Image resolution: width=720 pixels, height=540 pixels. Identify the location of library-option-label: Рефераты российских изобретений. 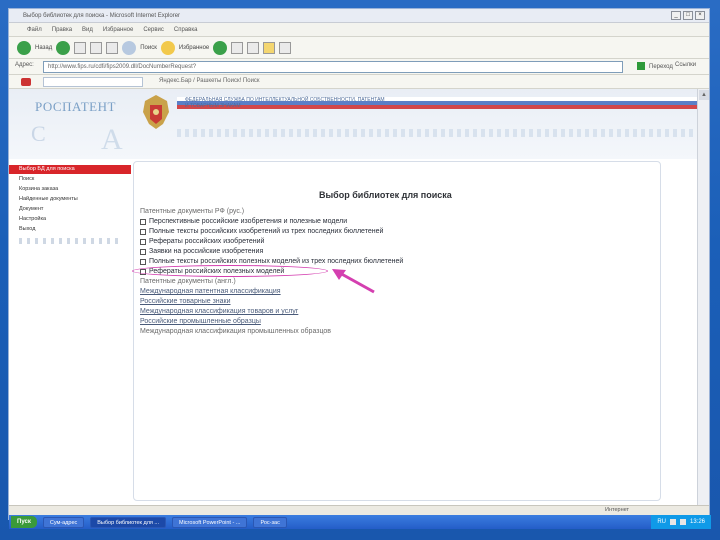
(207, 241).